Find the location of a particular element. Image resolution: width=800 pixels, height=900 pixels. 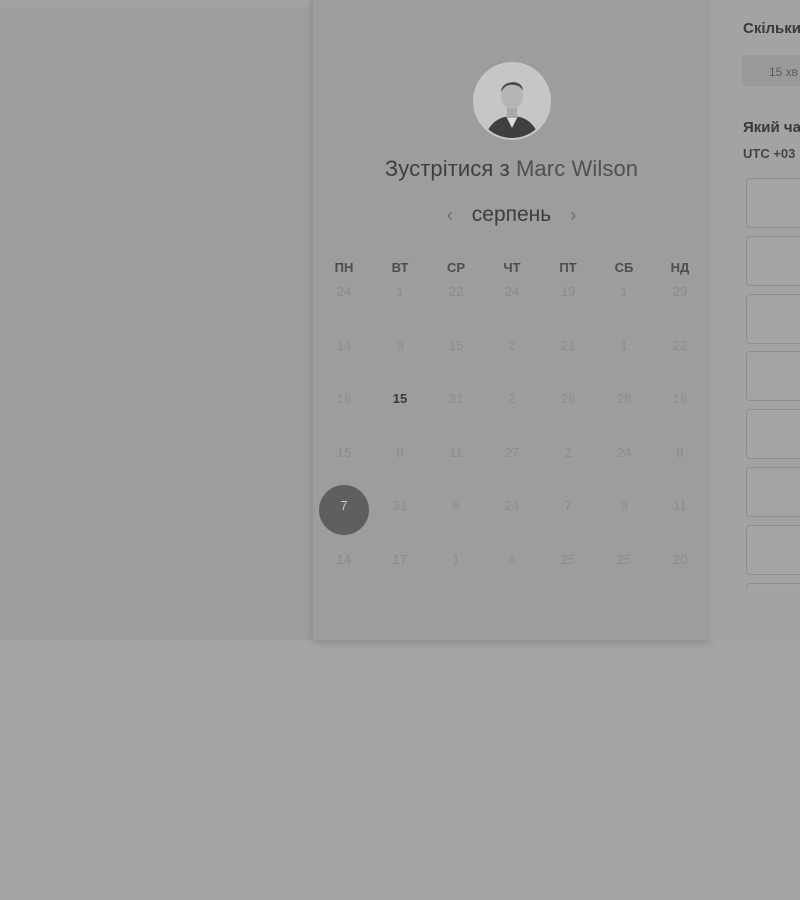

weekday-header: ВТ is located at coordinates (400, 267).